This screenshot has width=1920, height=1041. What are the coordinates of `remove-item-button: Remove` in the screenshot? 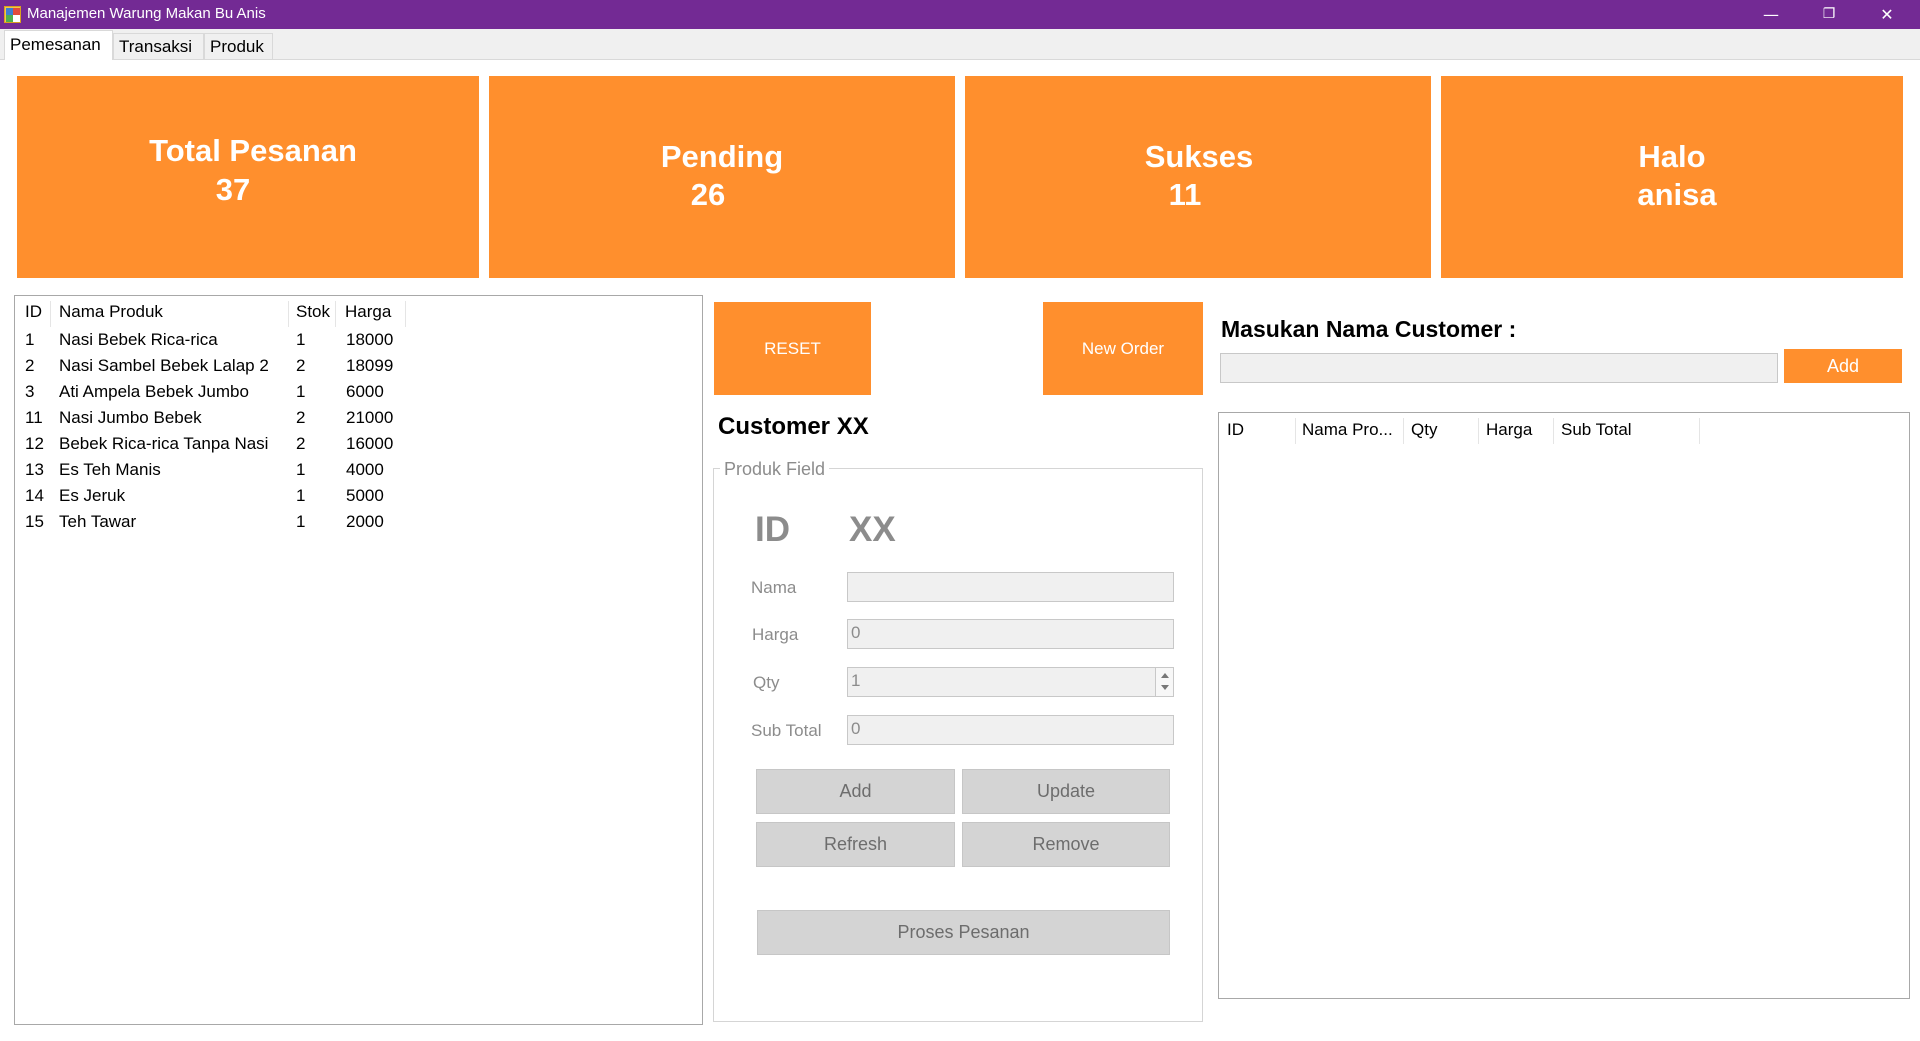 It's located at (1066, 844).